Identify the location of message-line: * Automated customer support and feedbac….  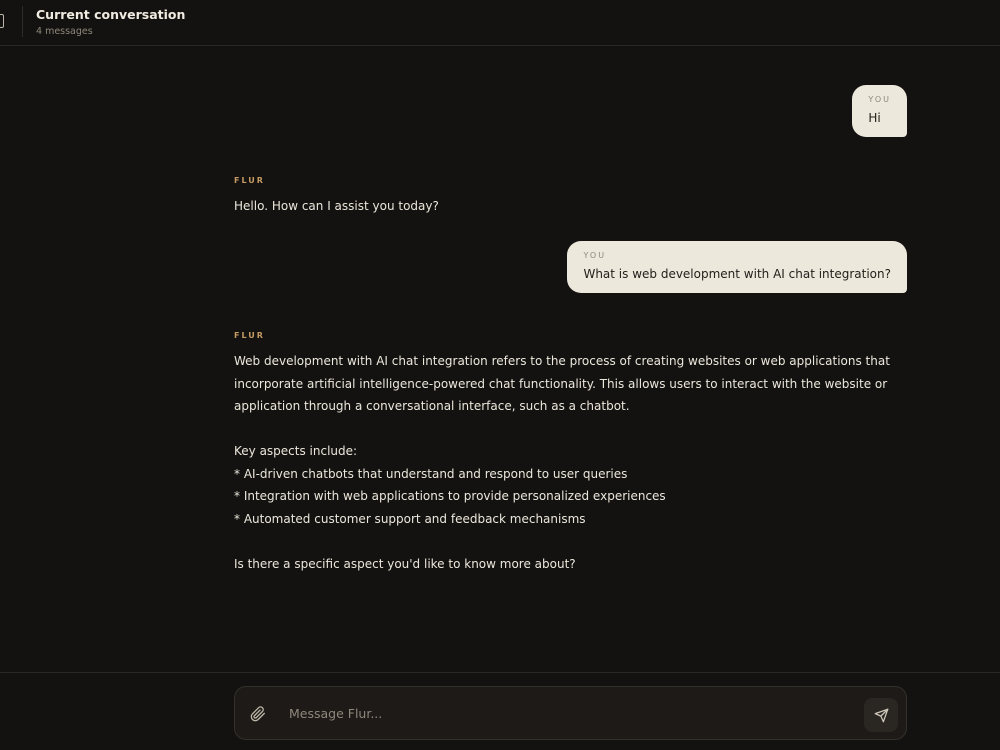
(410, 518).